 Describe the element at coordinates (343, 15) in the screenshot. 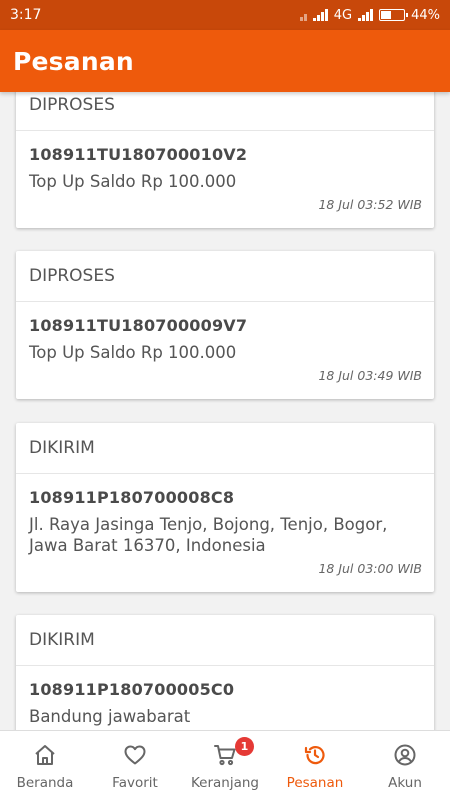

I see `network-type: 4G` at that location.